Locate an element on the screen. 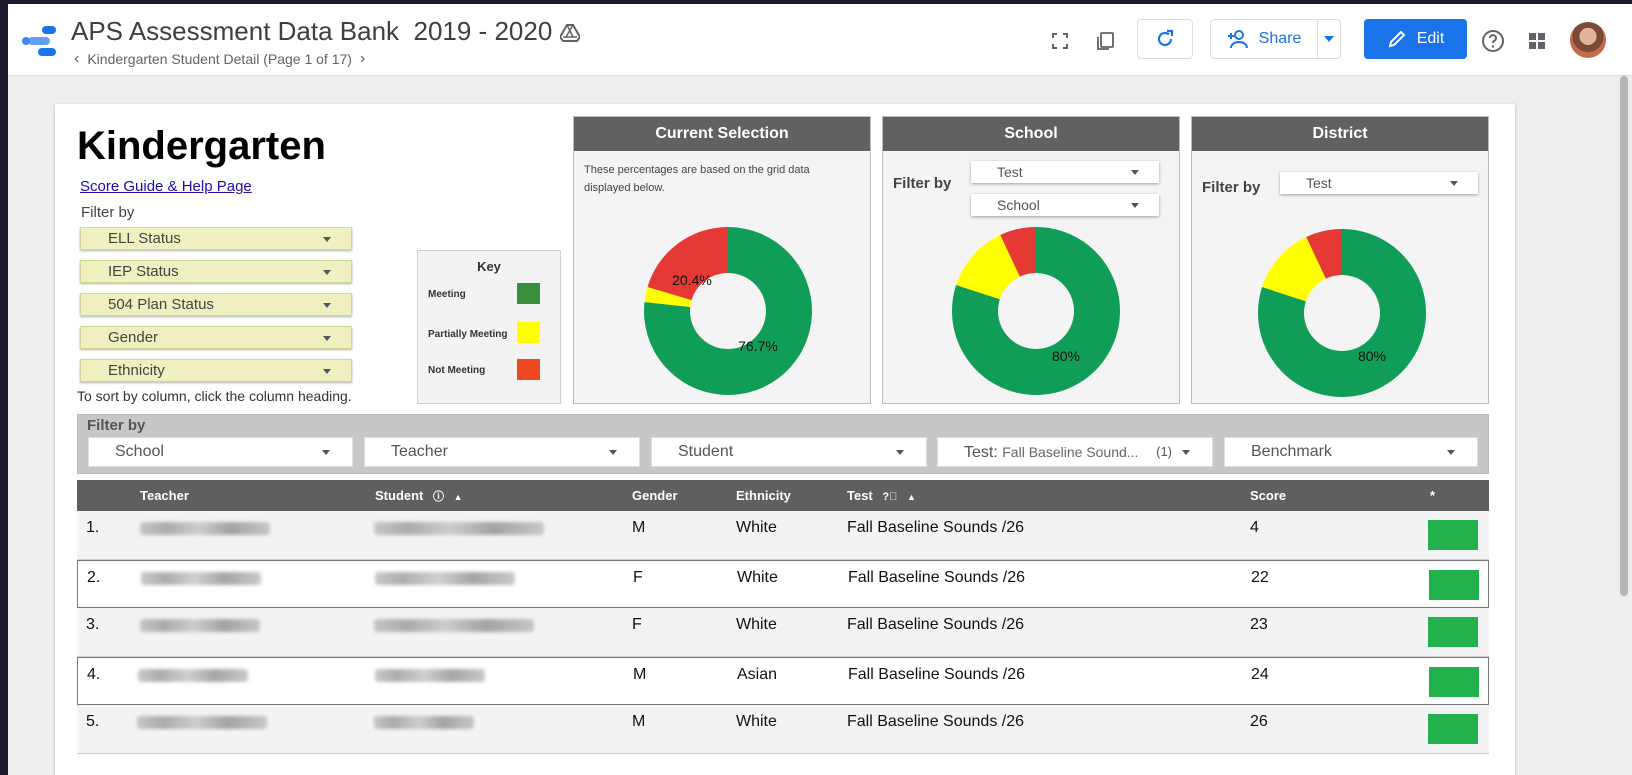  previous-page-icon: ‹ is located at coordinates (76, 59).